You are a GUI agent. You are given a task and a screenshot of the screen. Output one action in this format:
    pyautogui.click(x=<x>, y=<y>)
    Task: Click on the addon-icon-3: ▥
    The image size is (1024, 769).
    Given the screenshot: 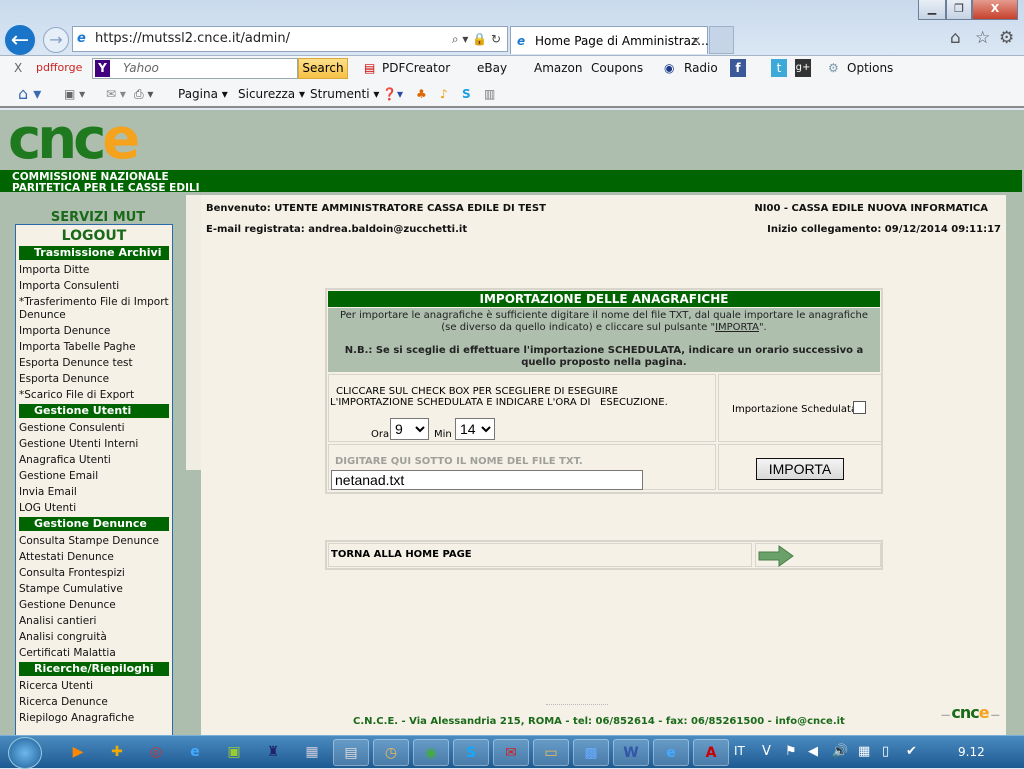 What is the action you would take?
    pyautogui.click(x=489, y=94)
    